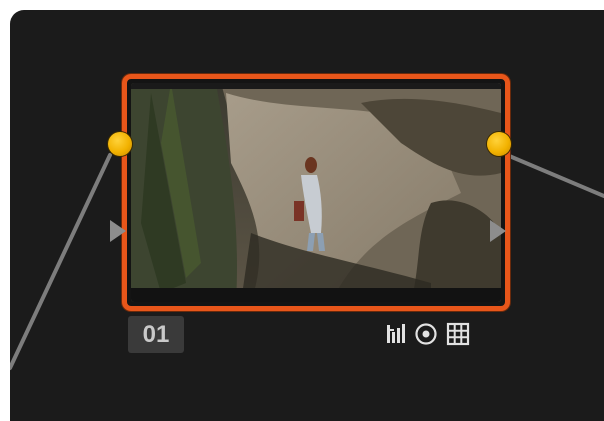  What do you see at coordinates (61, 261) in the screenshot?
I see `input-connection-wire` at bounding box center [61, 261].